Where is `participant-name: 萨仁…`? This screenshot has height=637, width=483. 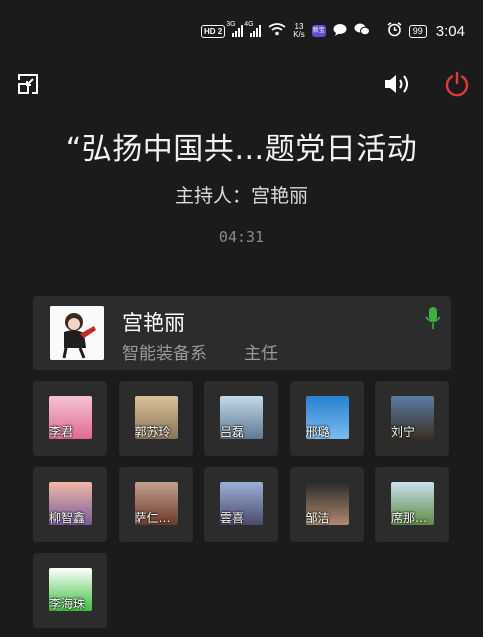
participant-name: 萨仁… is located at coordinates (152, 518).